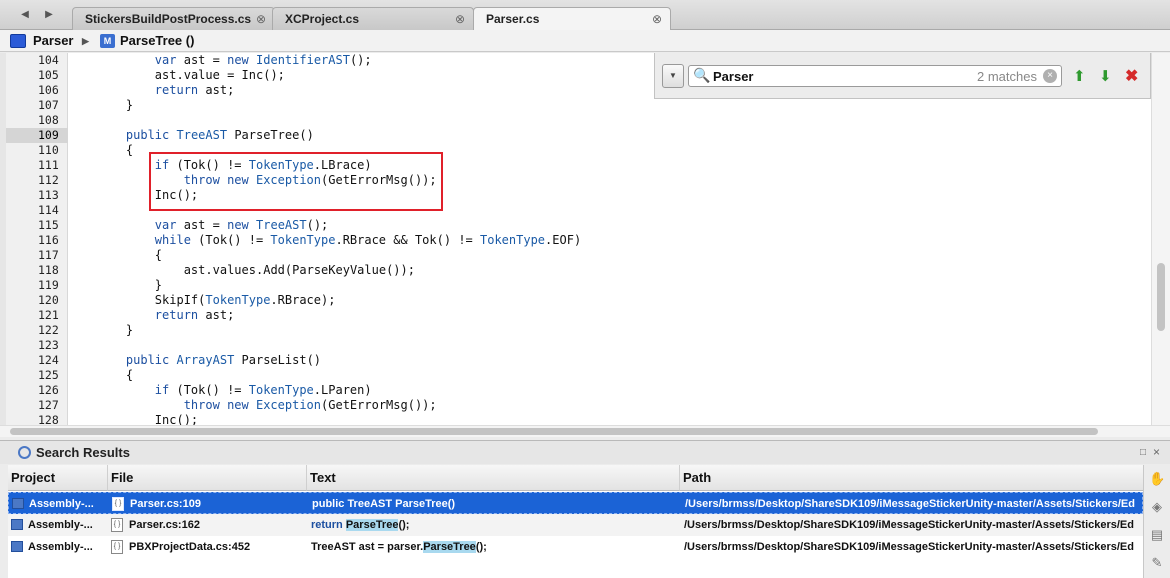 The width and height of the screenshot is (1170, 578). What do you see at coordinates (493, 478) in the screenshot?
I see `column-header-text: Text` at bounding box center [493, 478].